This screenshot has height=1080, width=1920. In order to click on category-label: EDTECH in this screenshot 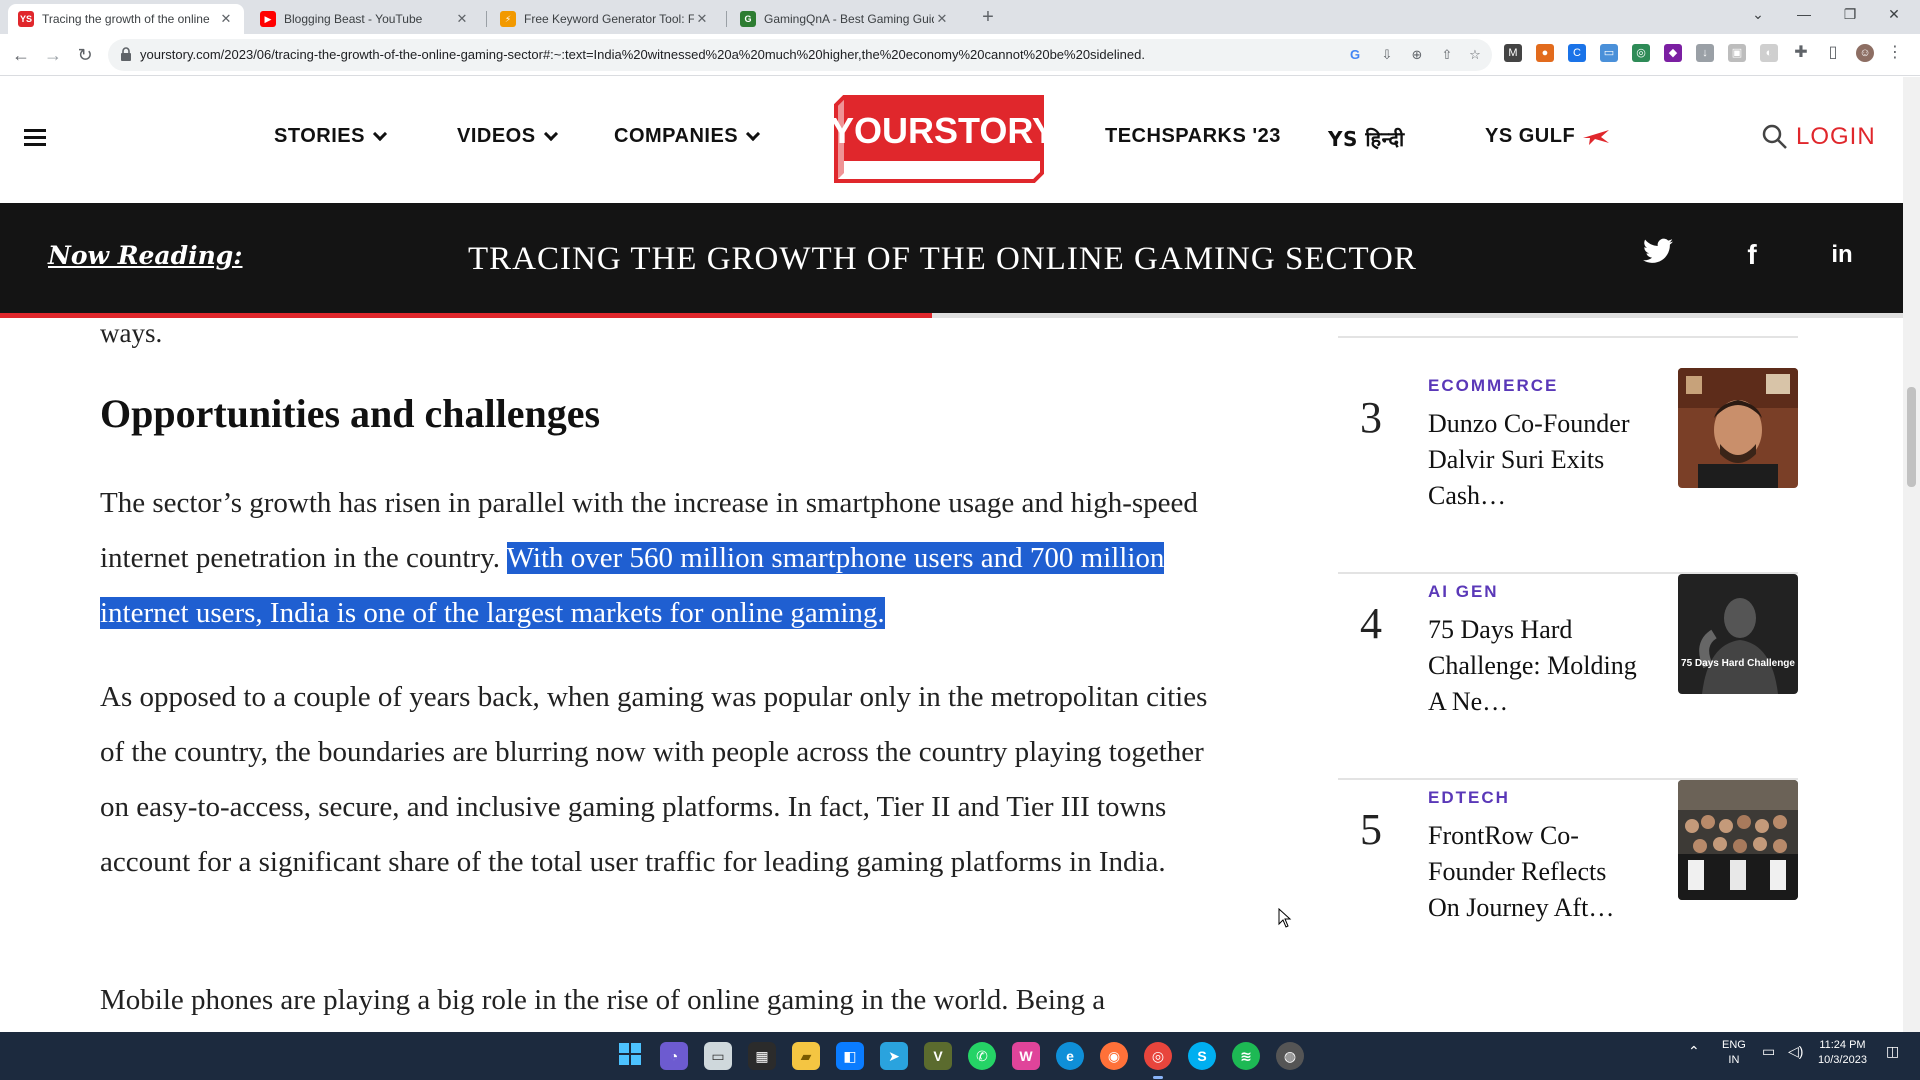, I will do `click(1469, 798)`.